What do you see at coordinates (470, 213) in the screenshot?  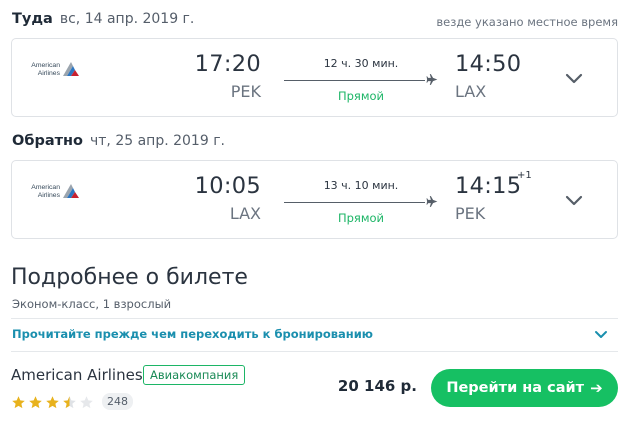 I see `arrival-airport-code: PEK` at bounding box center [470, 213].